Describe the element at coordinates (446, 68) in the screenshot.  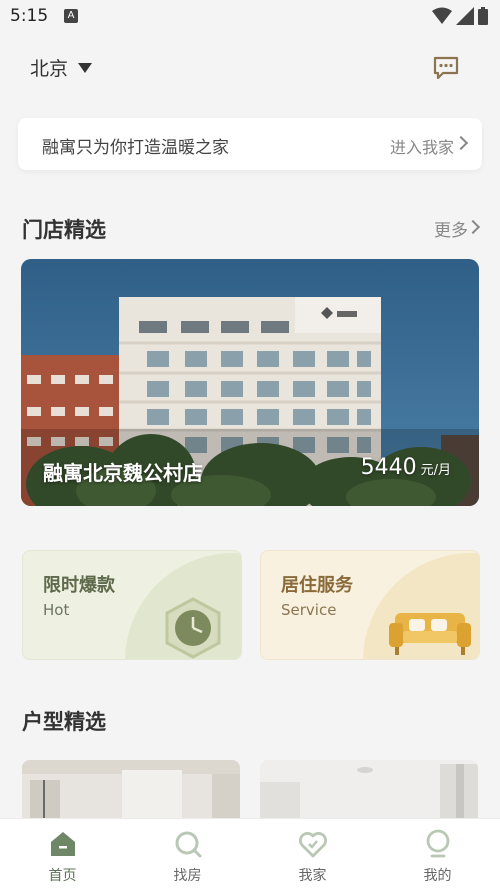
I see `message-icon` at that location.